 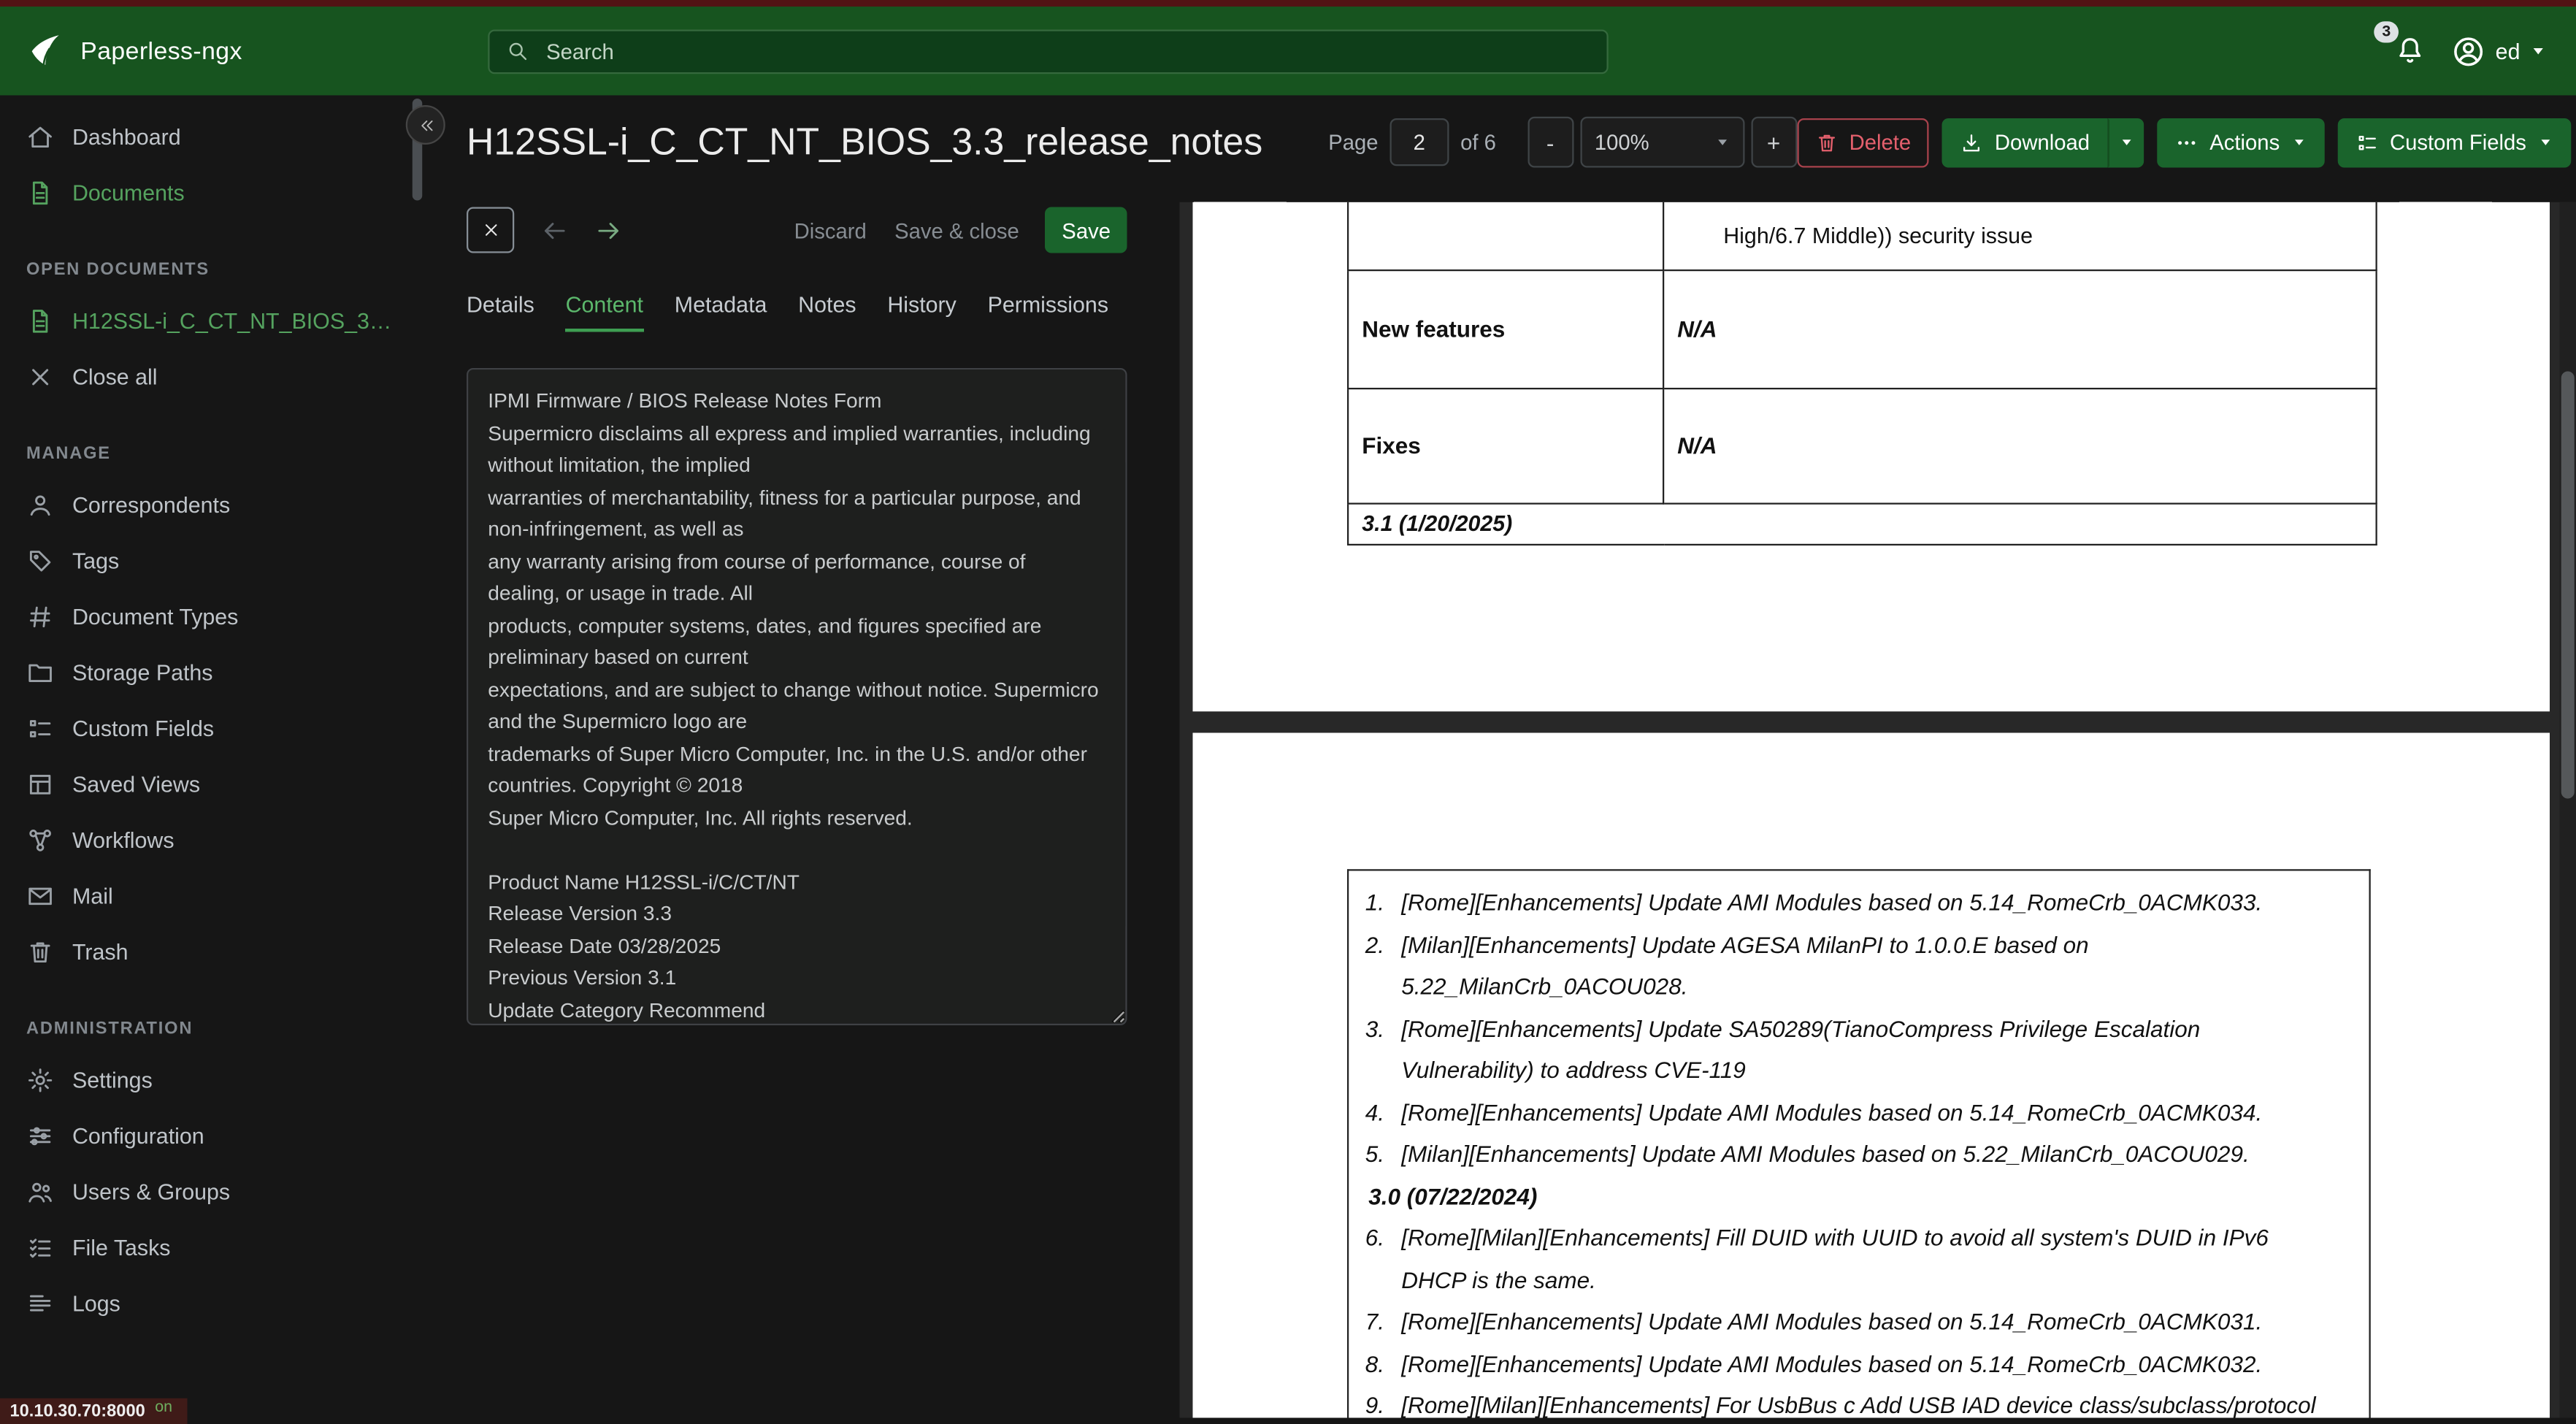 What do you see at coordinates (1419, 142) in the screenshot?
I see `page-number-input` at bounding box center [1419, 142].